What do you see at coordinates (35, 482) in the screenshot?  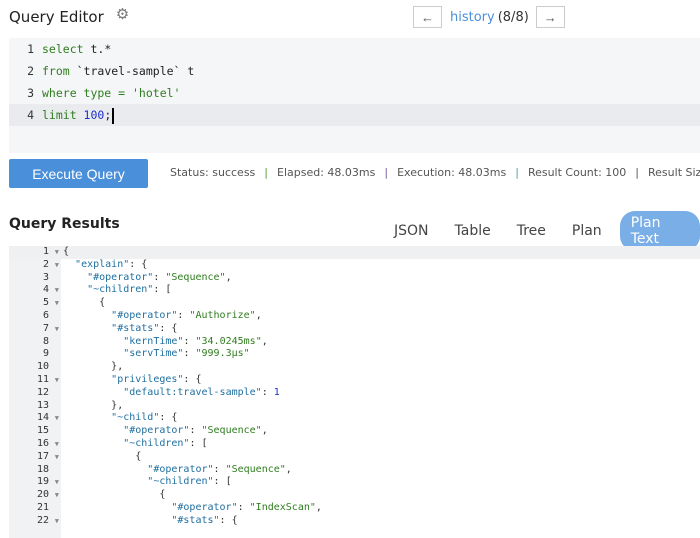 I see `line-number: 19 ▼` at bounding box center [35, 482].